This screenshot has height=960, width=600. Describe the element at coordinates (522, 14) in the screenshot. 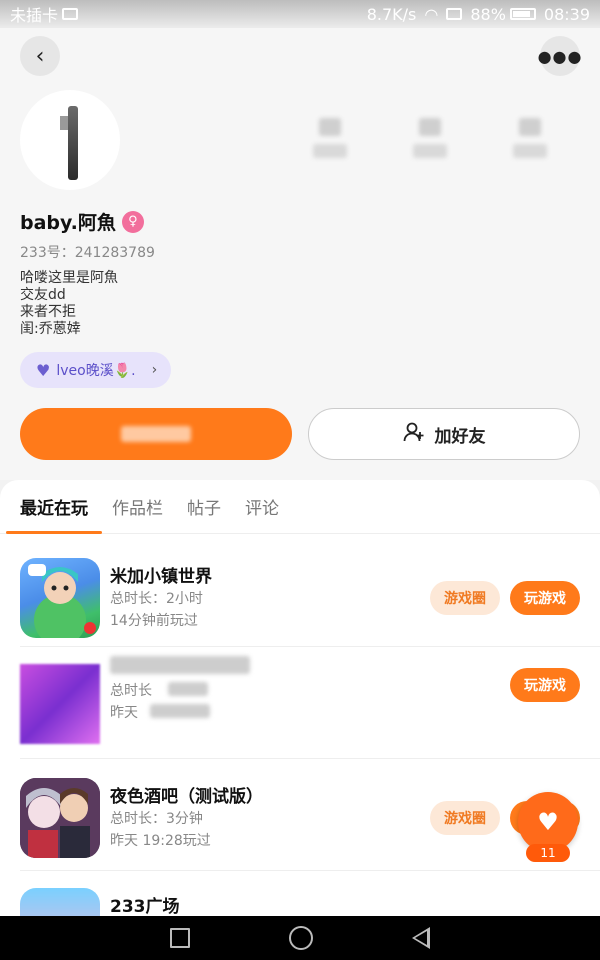

I see `battery-icon` at that location.